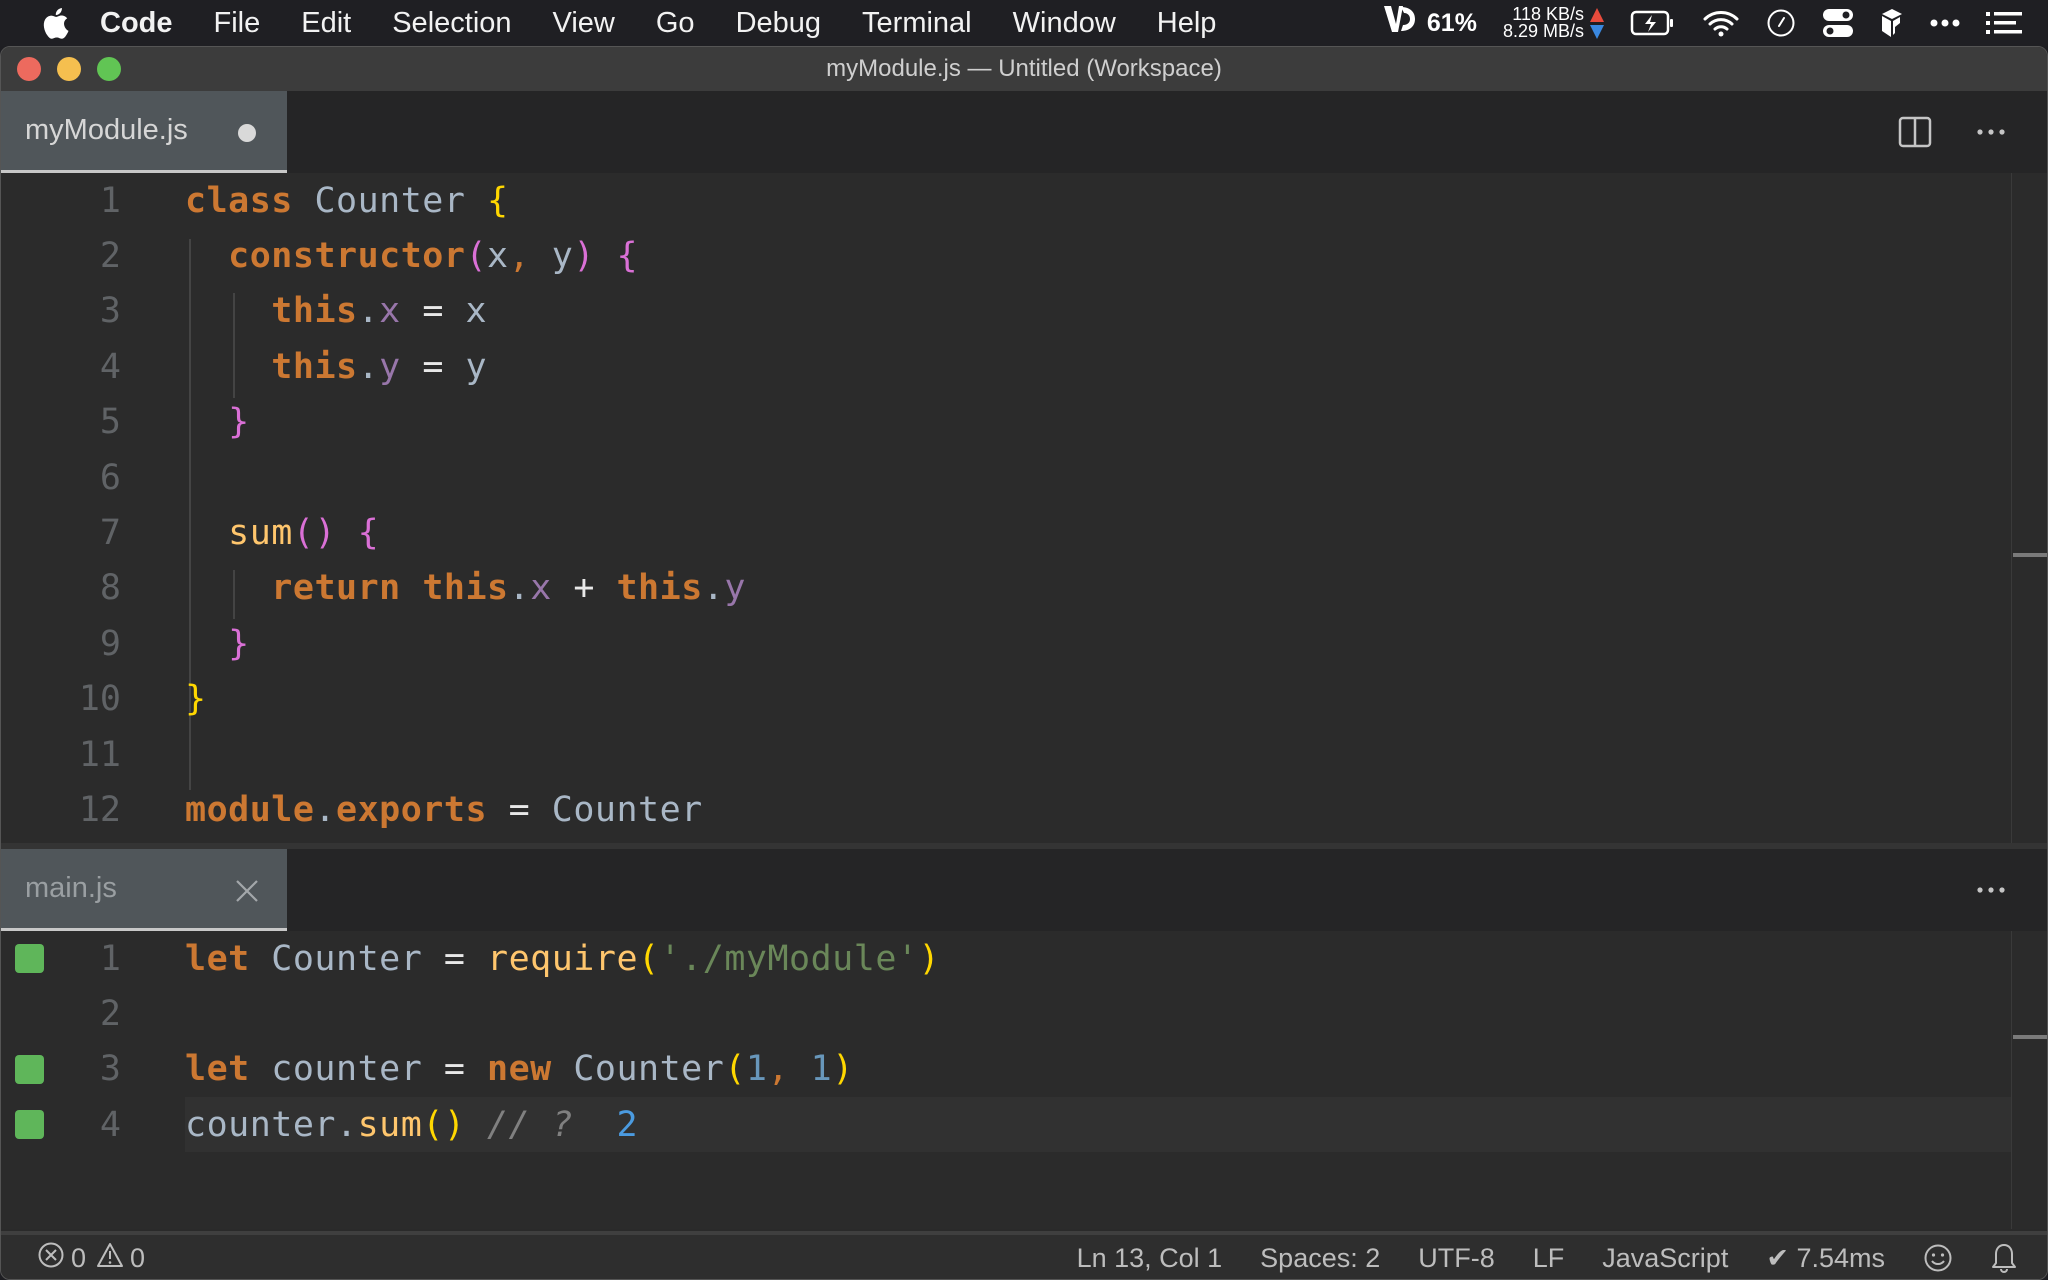  I want to click on code-line: 5 }, so click(1024, 422).